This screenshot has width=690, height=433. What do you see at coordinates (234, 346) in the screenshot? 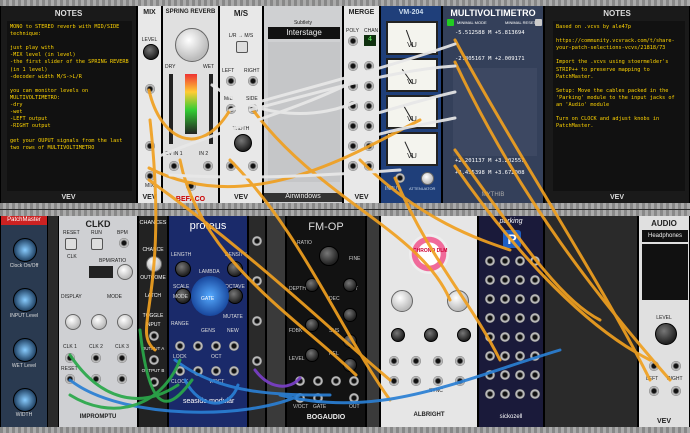
I see `proteus-new-jack` at bounding box center [234, 346].